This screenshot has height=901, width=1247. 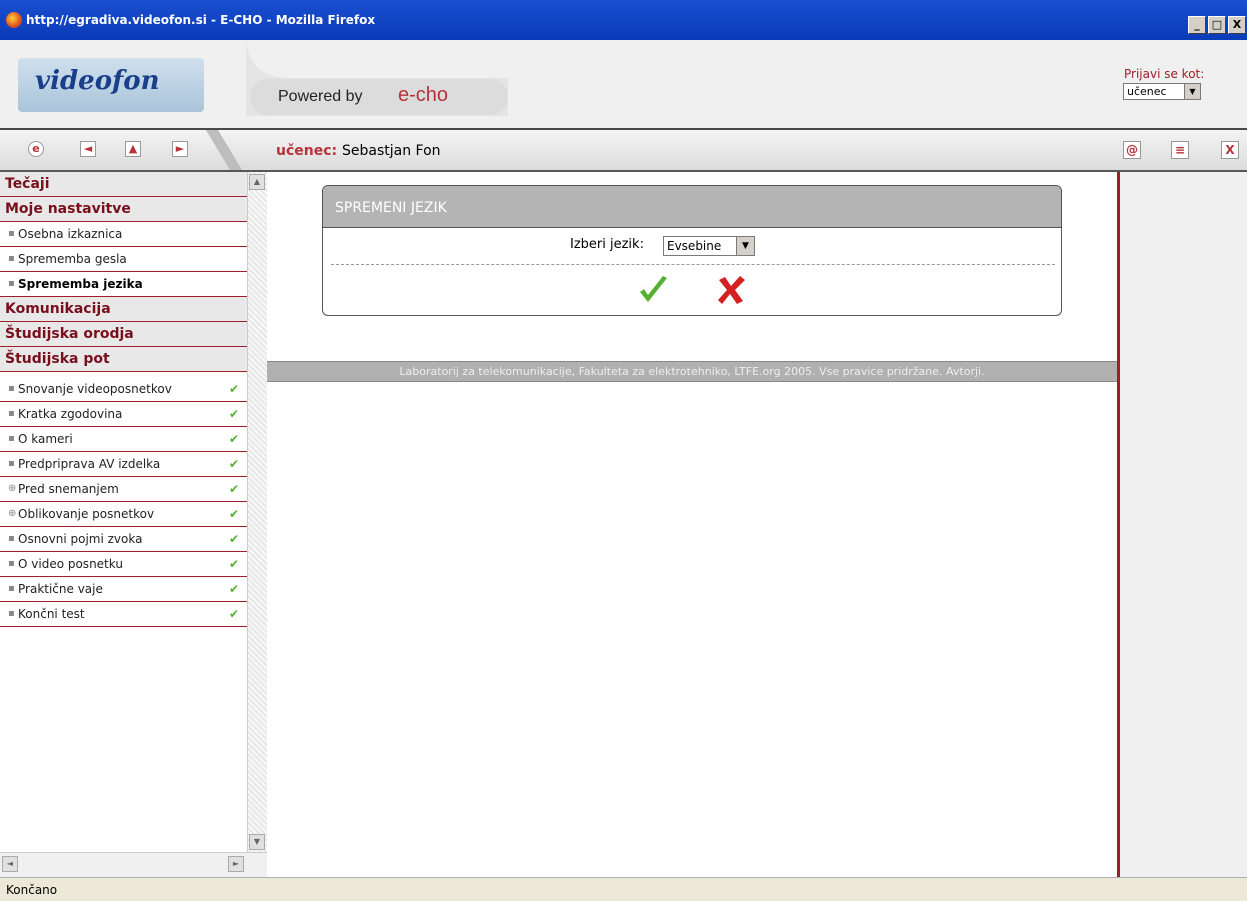 What do you see at coordinates (1217, 25) in the screenshot?
I see `maximize-button: □` at bounding box center [1217, 25].